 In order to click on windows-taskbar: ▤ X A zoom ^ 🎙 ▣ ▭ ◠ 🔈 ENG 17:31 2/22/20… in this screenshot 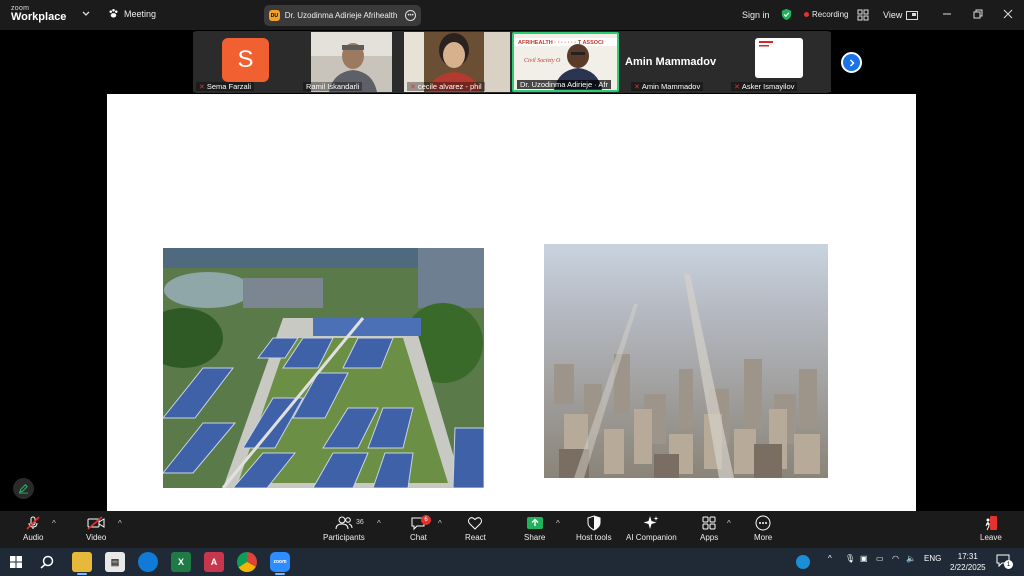, I will do `click(512, 562)`.